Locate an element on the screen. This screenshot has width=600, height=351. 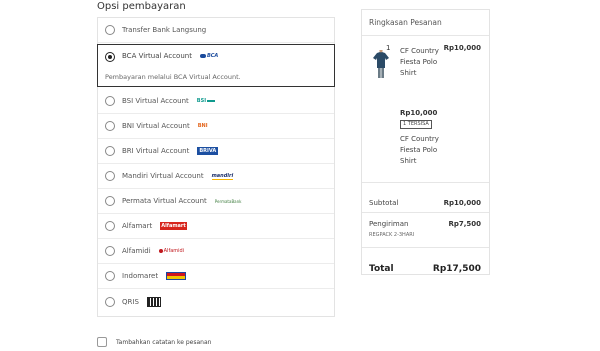
payment-option-bank-transfer: Transfer Bank Langsung is located at coordinates (216, 30).